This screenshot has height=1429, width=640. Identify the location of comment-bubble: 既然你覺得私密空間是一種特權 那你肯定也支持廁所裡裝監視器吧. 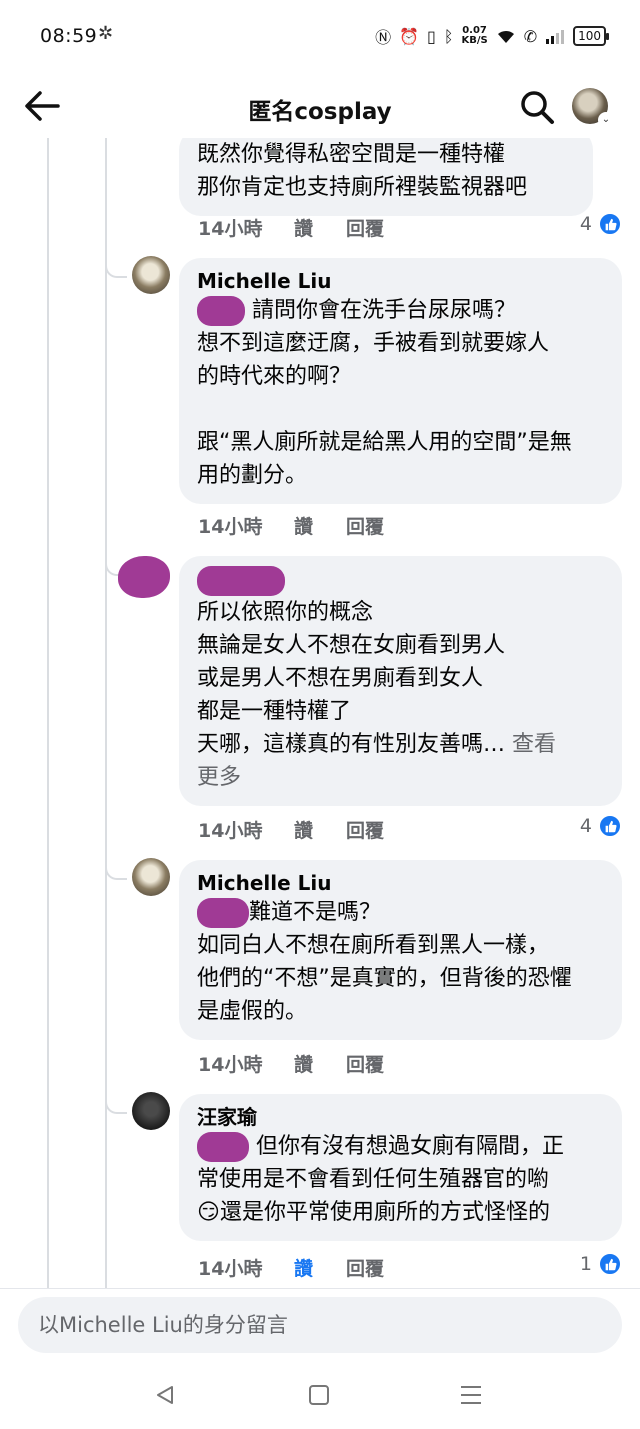
(386, 177).